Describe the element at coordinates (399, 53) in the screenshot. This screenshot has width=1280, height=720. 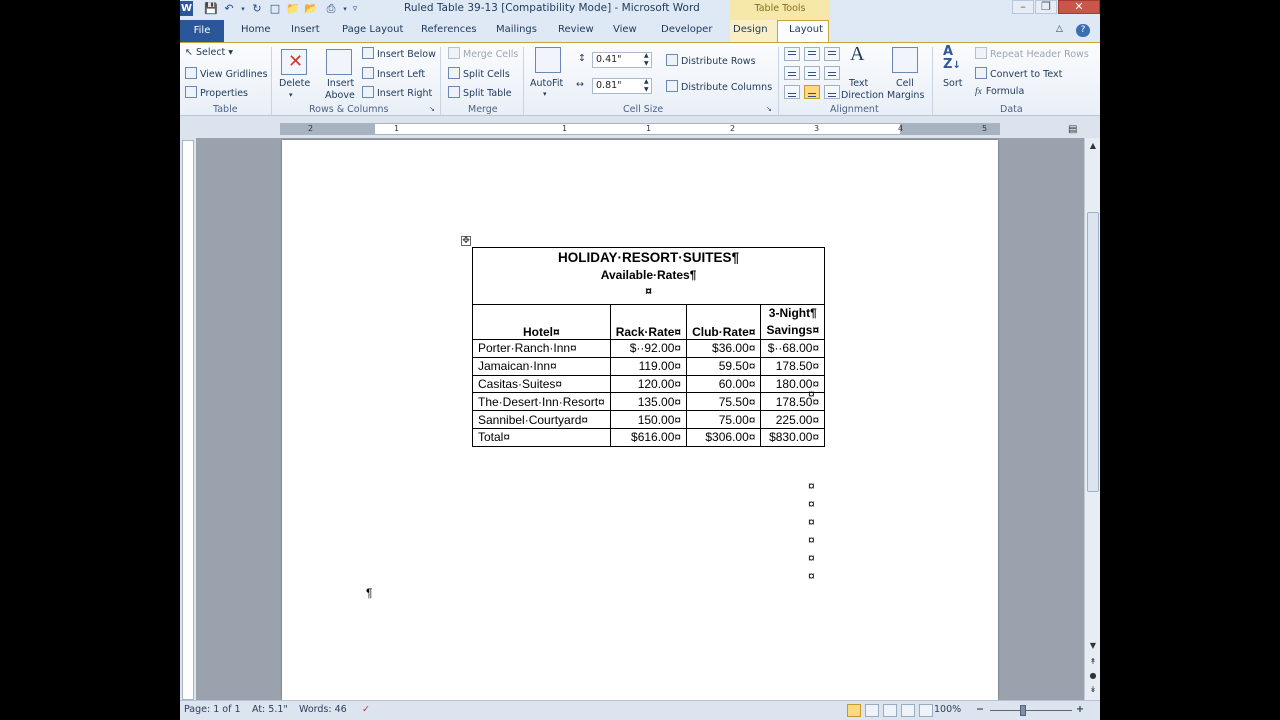
I see `insert-below-button: Insert Below` at that location.